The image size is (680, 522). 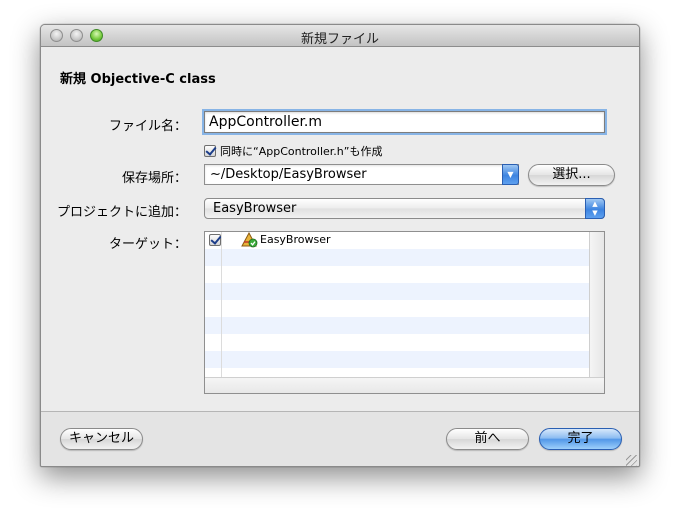 What do you see at coordinates (255, 208) in the screenshot?
I see `add-to-project-value: EasyBrowser` at bounding box center [255, 208].